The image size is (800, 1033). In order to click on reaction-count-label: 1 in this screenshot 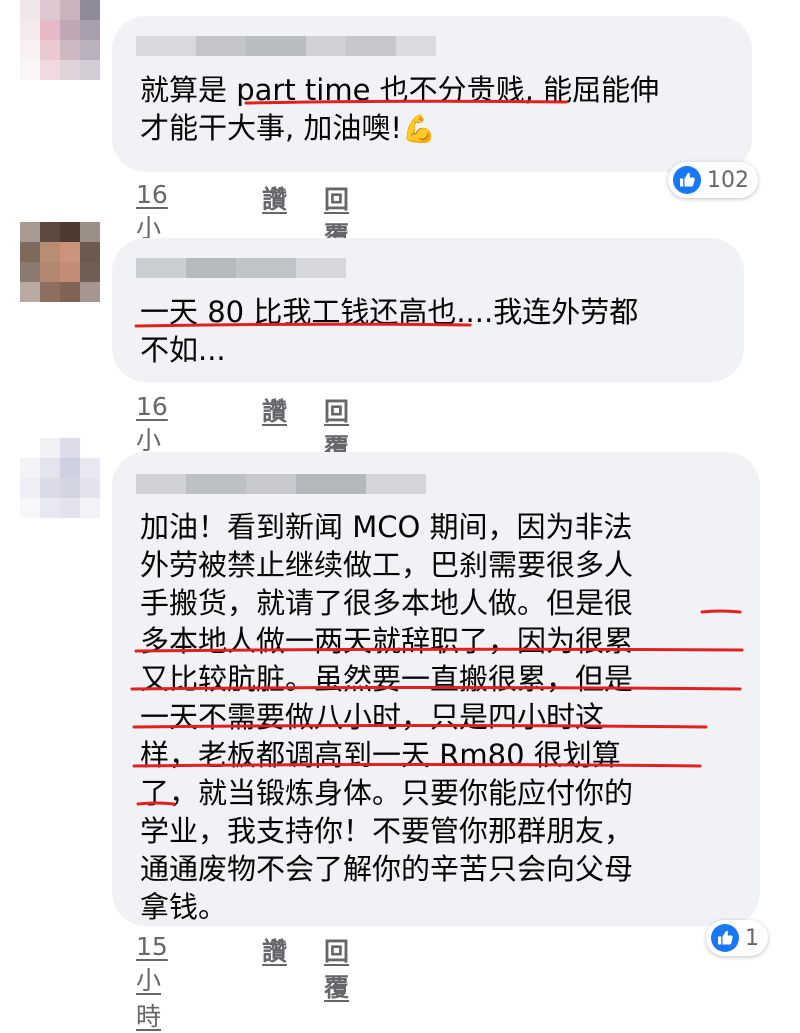, I will do `click(752, 938)`.